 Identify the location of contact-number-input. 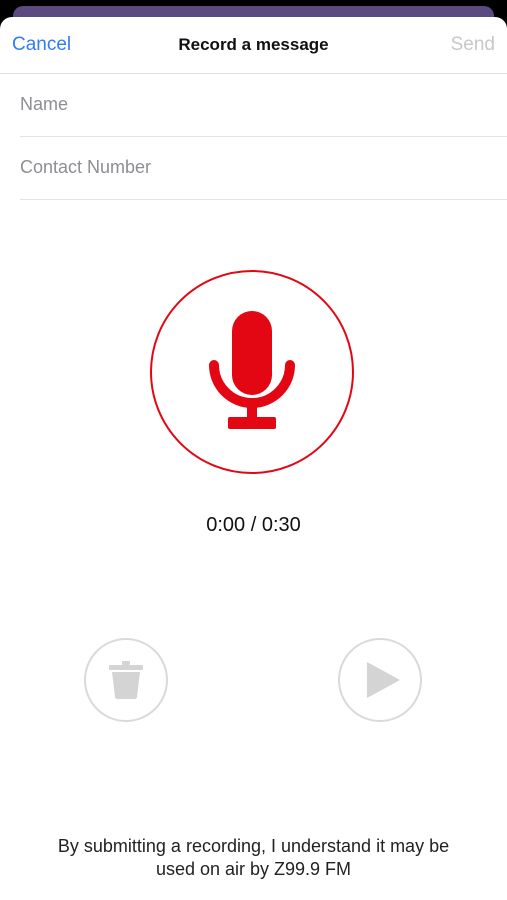
(263, 167).